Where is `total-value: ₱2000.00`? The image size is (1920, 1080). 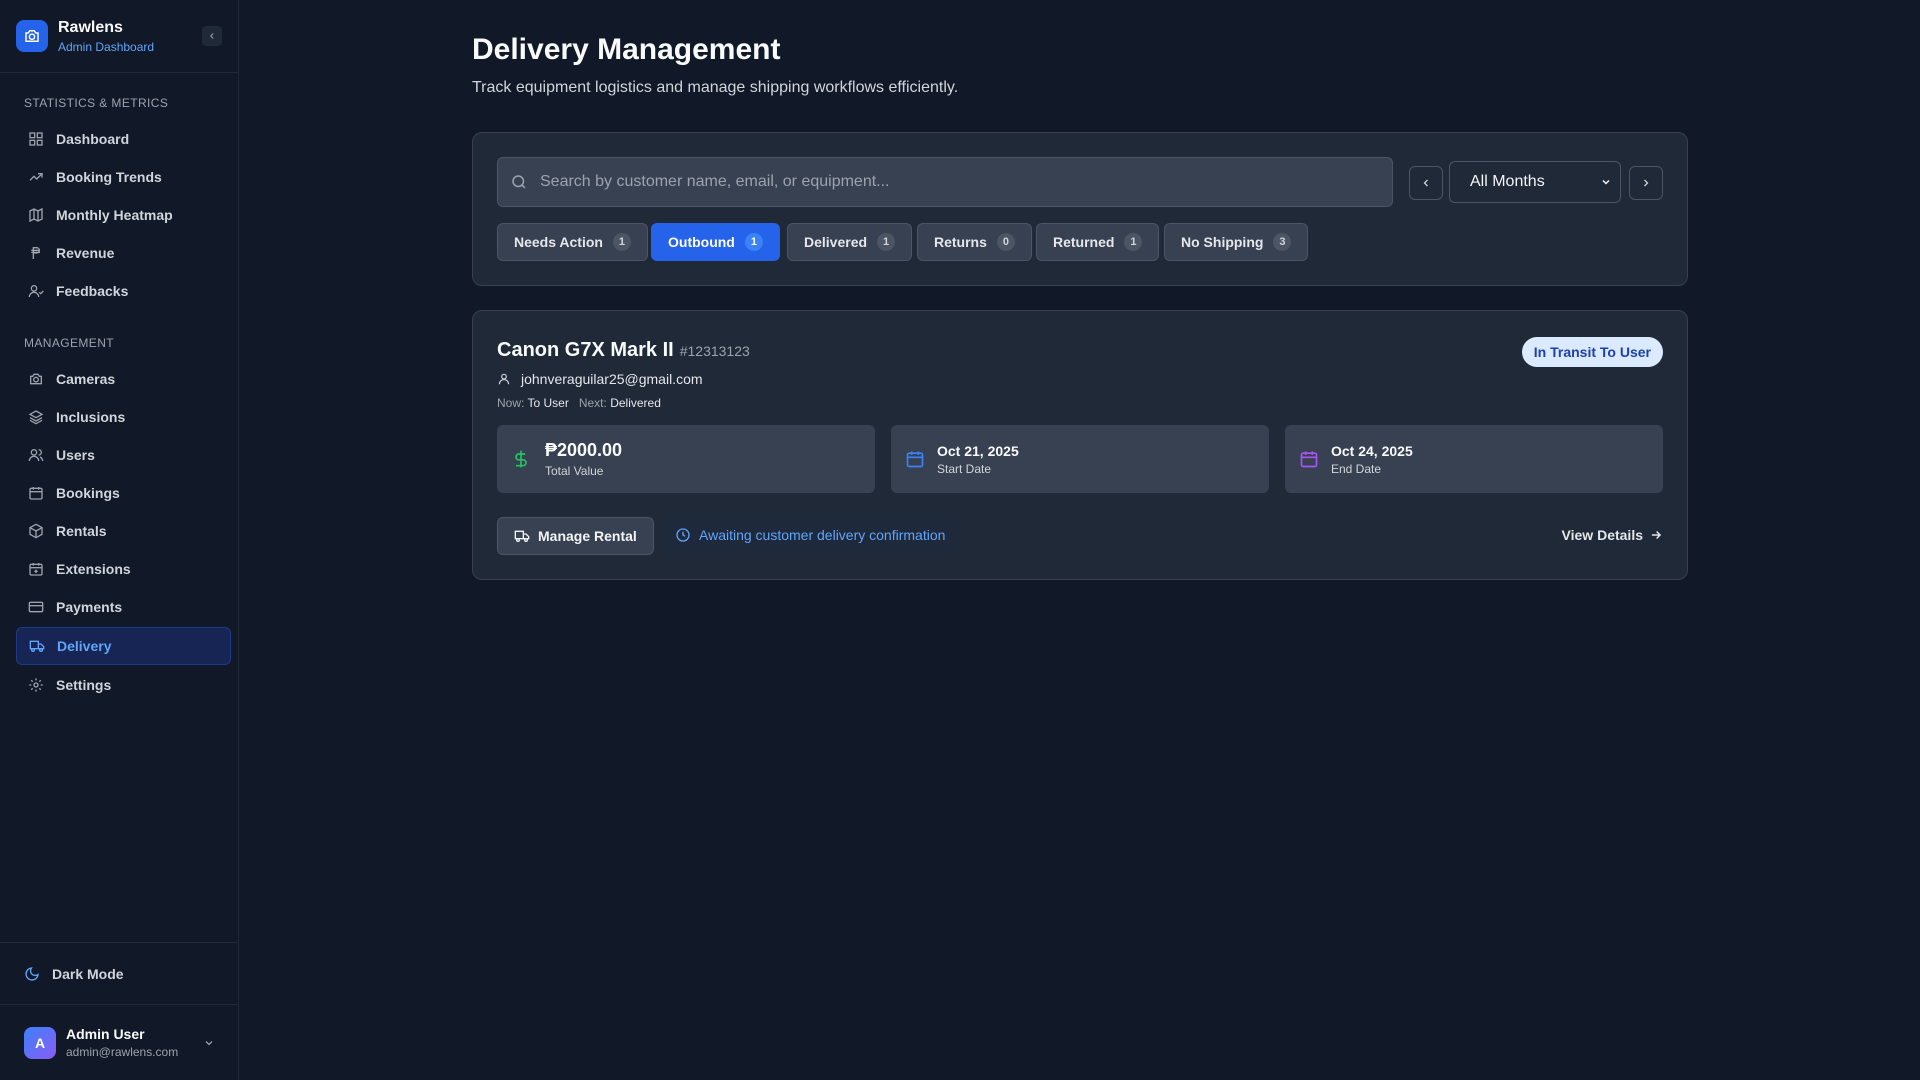 total-value: ₱2000.00 is located at coordinates (584, 450).